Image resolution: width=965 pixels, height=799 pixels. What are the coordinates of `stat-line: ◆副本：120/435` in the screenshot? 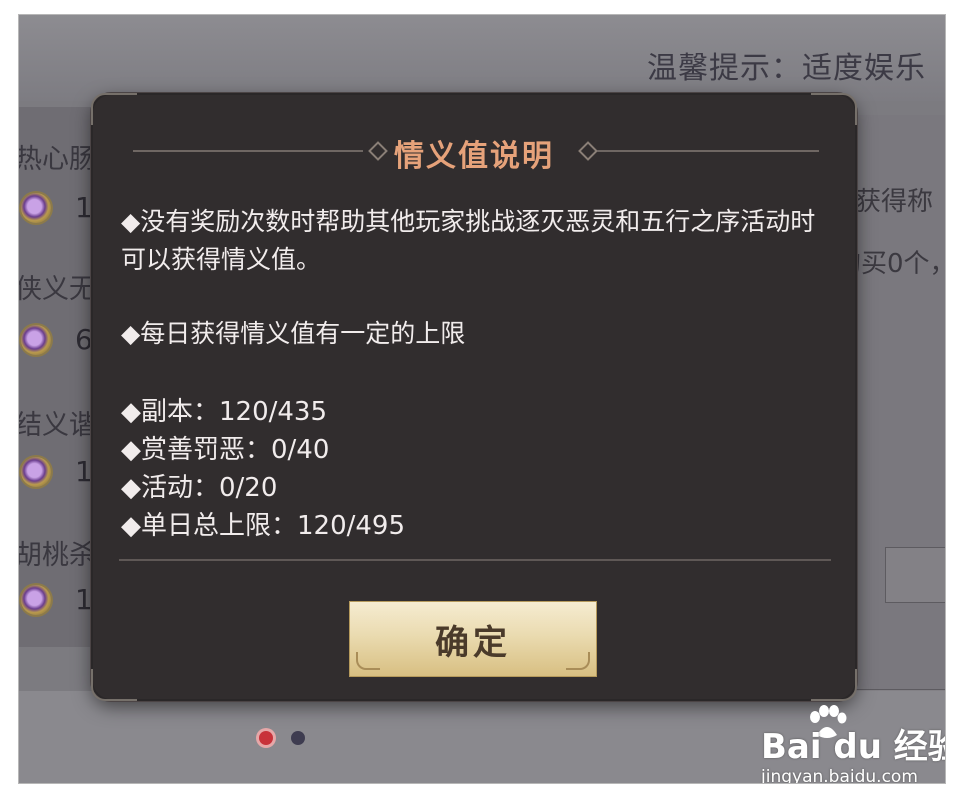 It's located at (224, 412).